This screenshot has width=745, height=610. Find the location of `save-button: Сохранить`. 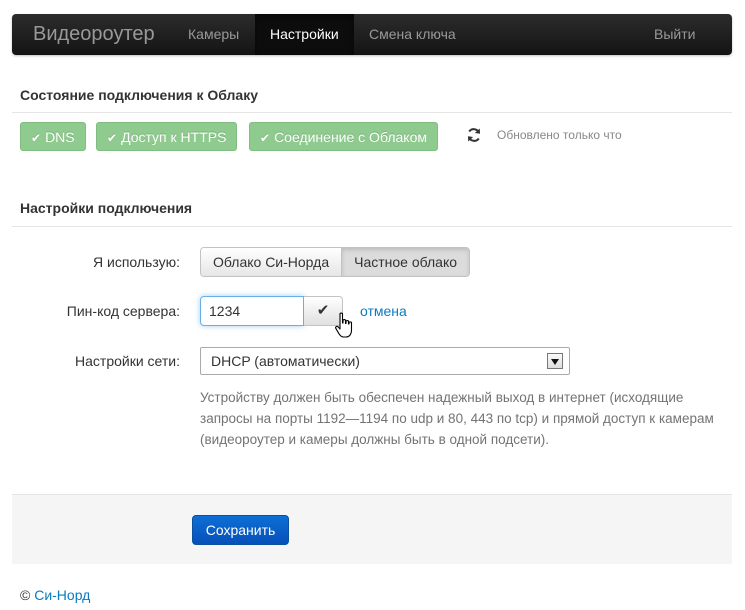

save-button: Сохранить is located at coordinates (240, 530).